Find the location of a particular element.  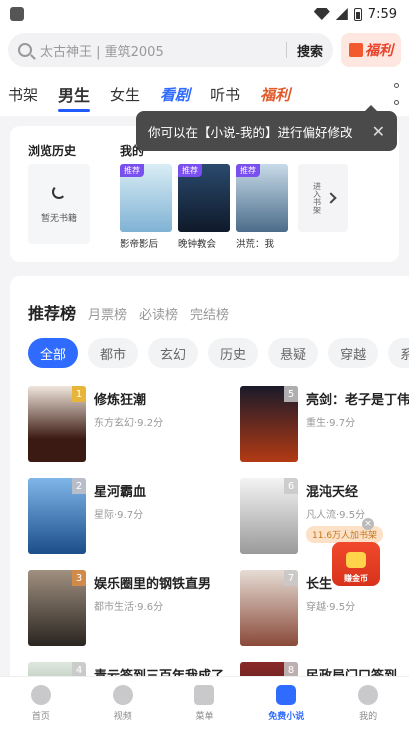

chip-time-travel: 穿越 is located at coordinates (353, 353).